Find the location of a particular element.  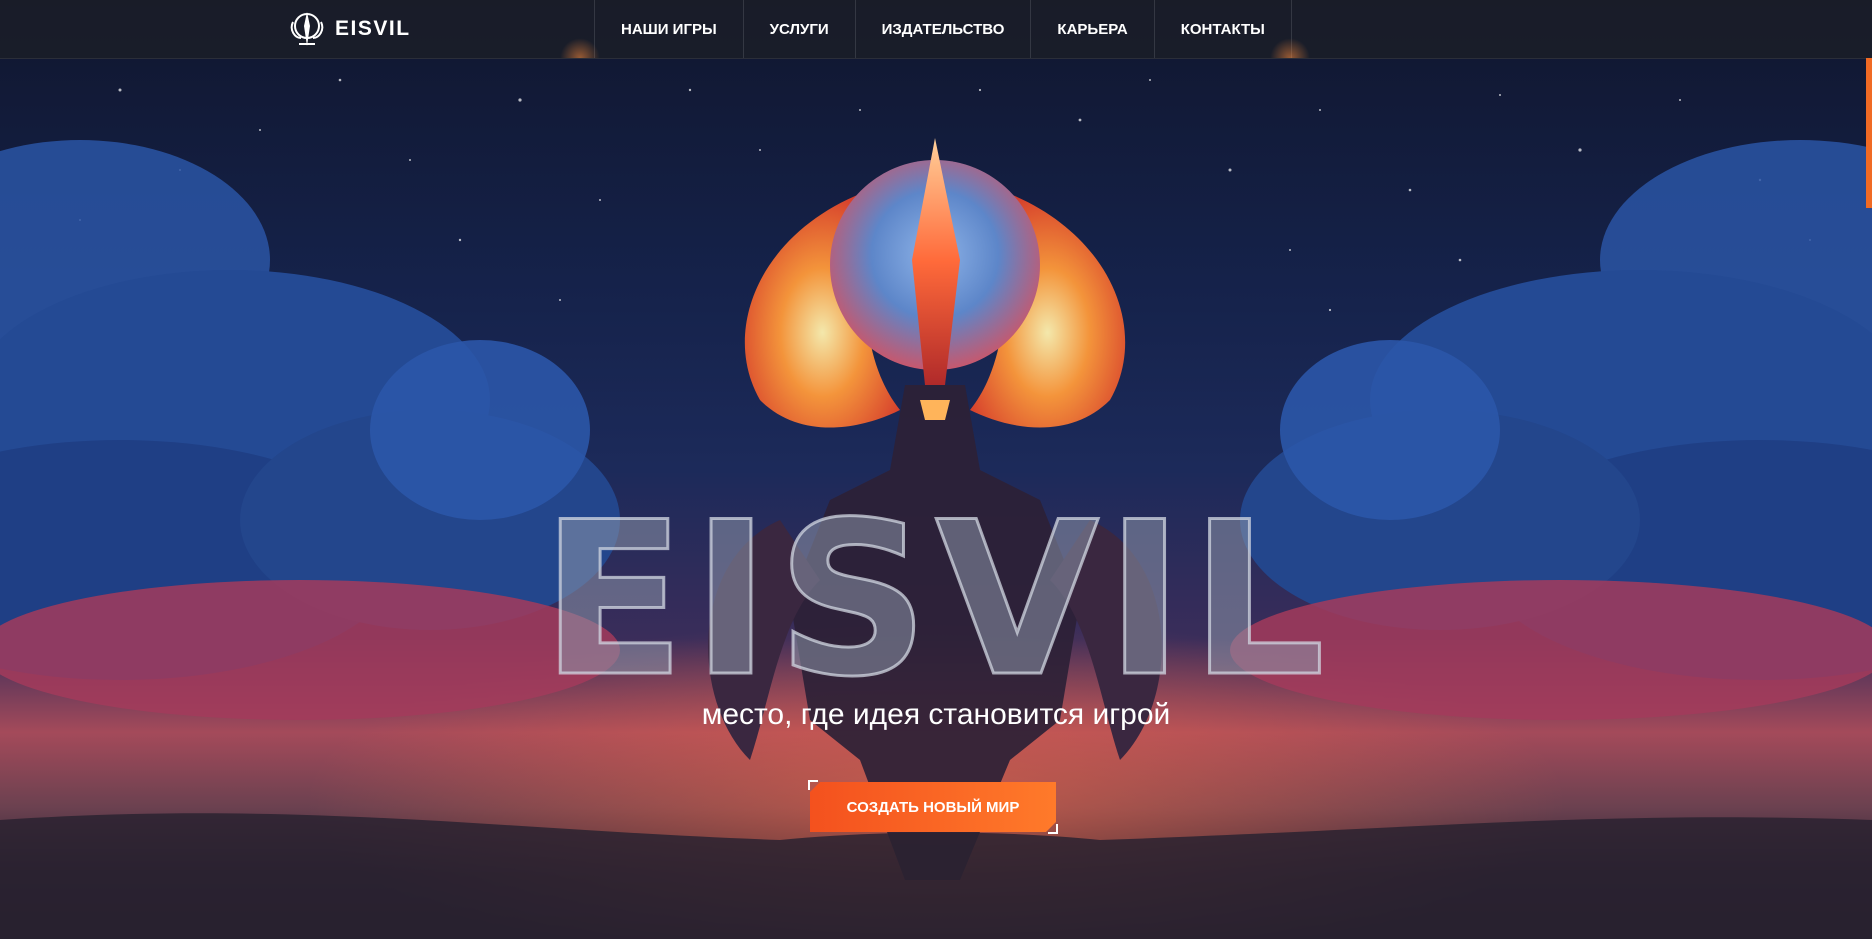

brand-name: EISVIL is located at coordinates (373, 28).